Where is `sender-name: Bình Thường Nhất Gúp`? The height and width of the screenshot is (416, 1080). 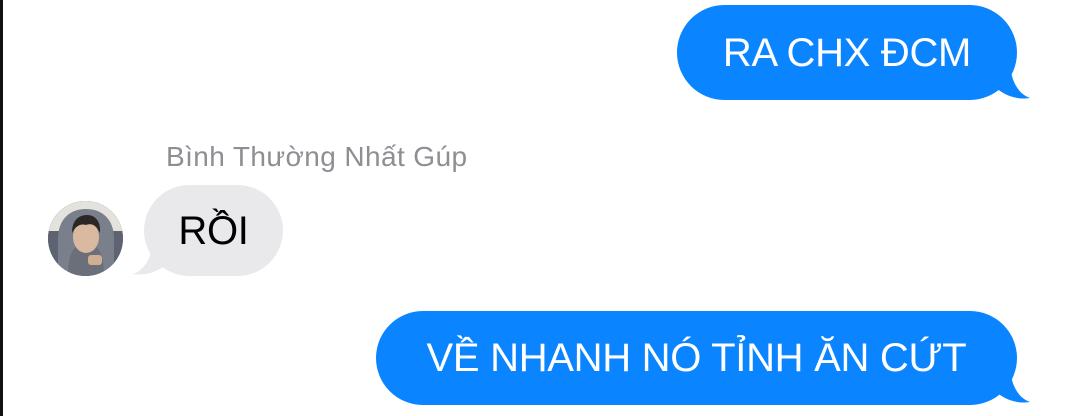
sender-name: Bình Thường Nhất Gúp is located at coordinates (317, 156).